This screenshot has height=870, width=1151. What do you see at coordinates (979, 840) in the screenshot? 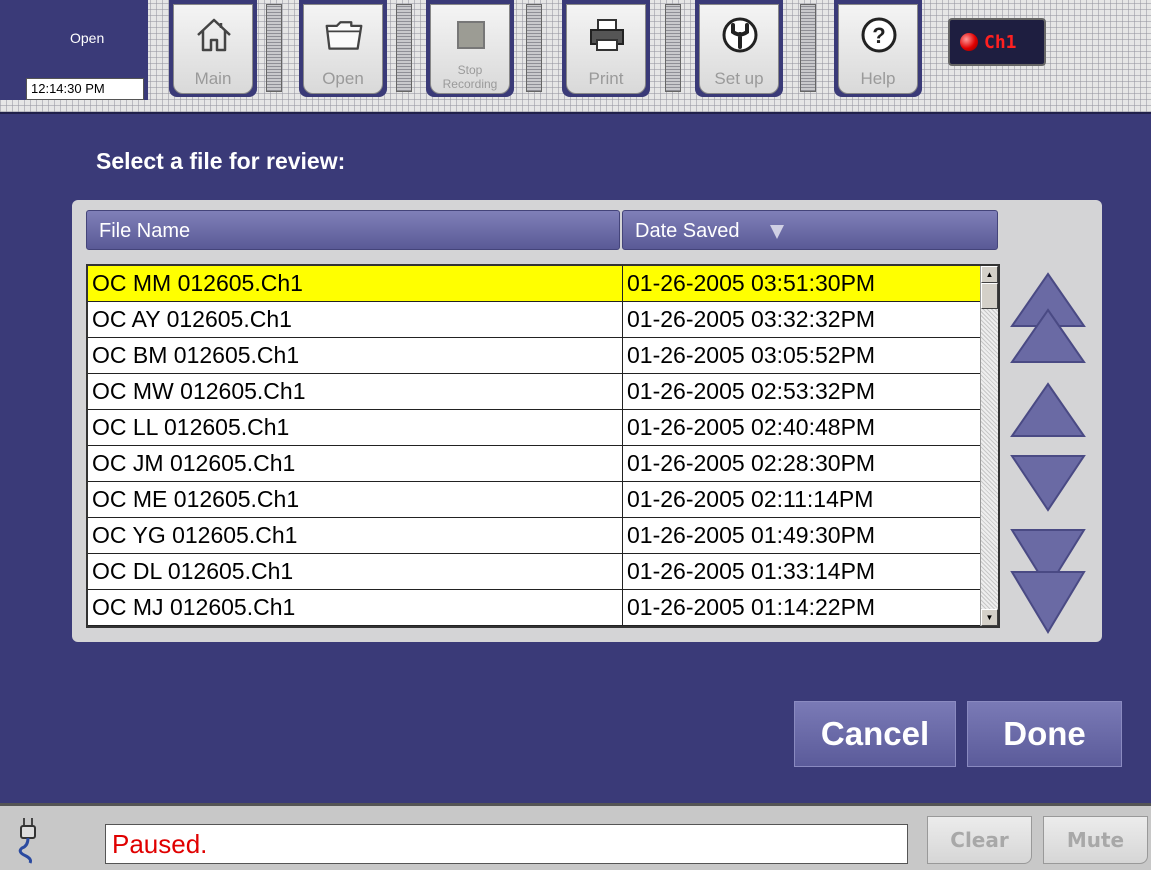
I see `clear-button: Clear` at bounding box center [979, 840].